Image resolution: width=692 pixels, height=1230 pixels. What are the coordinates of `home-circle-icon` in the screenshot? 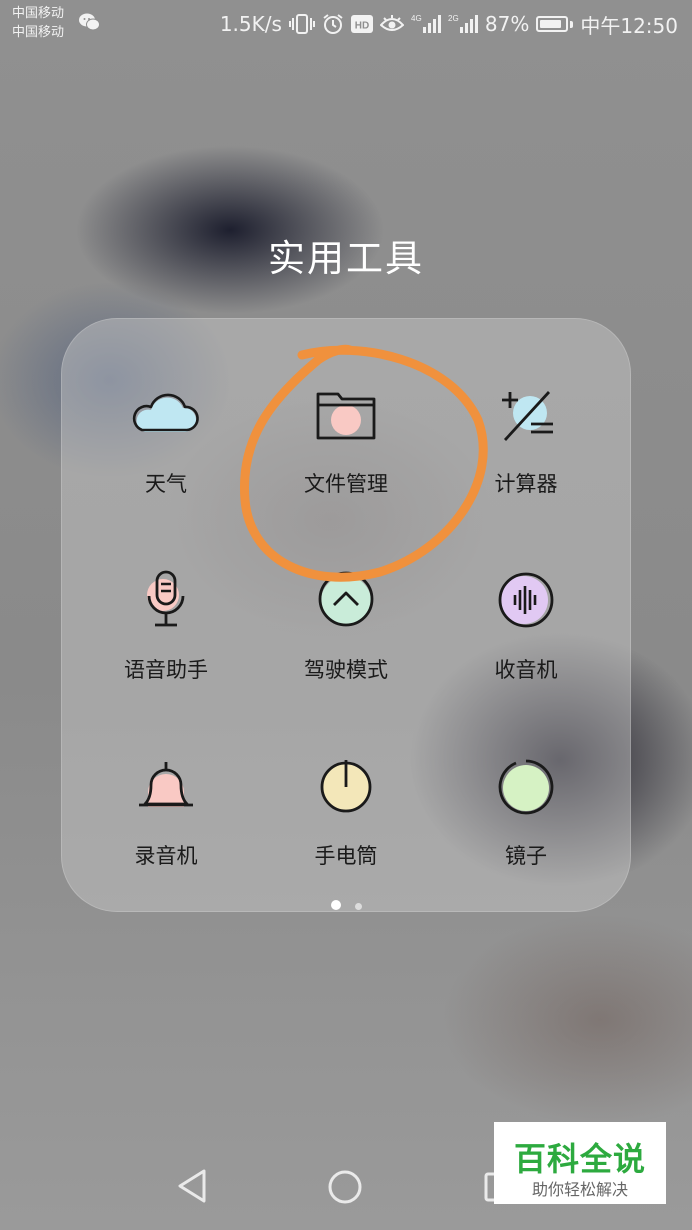 It's located at (345, 1187).